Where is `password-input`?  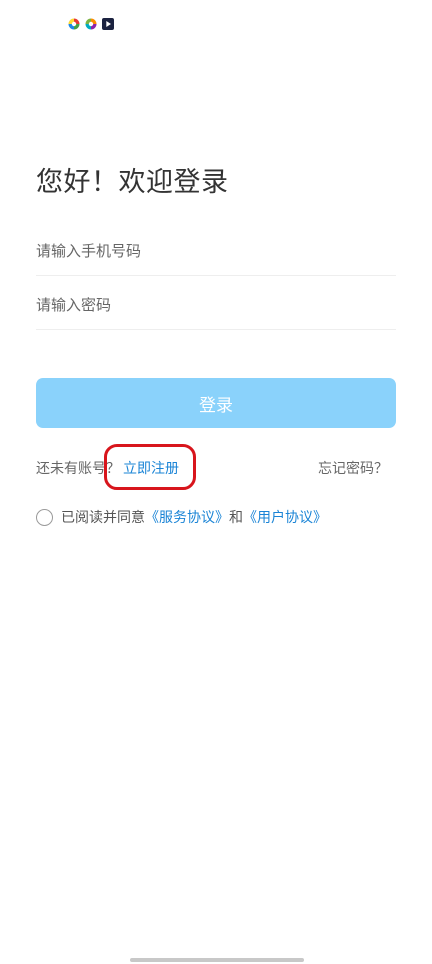
password-input is located at coordinates (216, 304).